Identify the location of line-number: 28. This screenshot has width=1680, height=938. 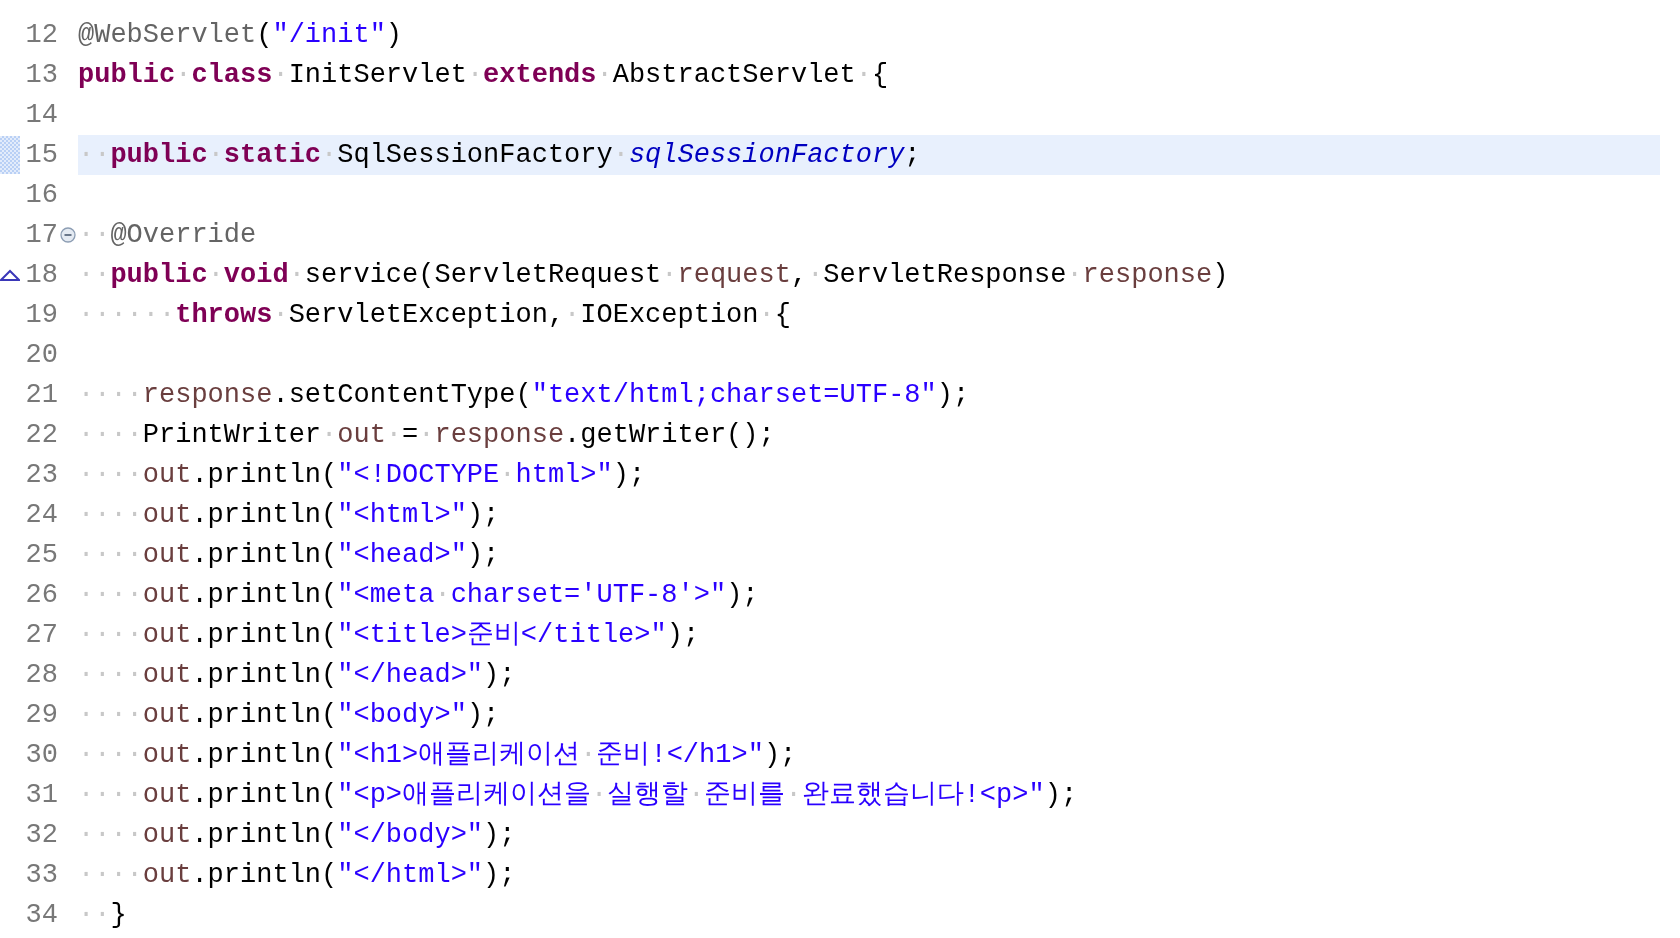
(41, 675).